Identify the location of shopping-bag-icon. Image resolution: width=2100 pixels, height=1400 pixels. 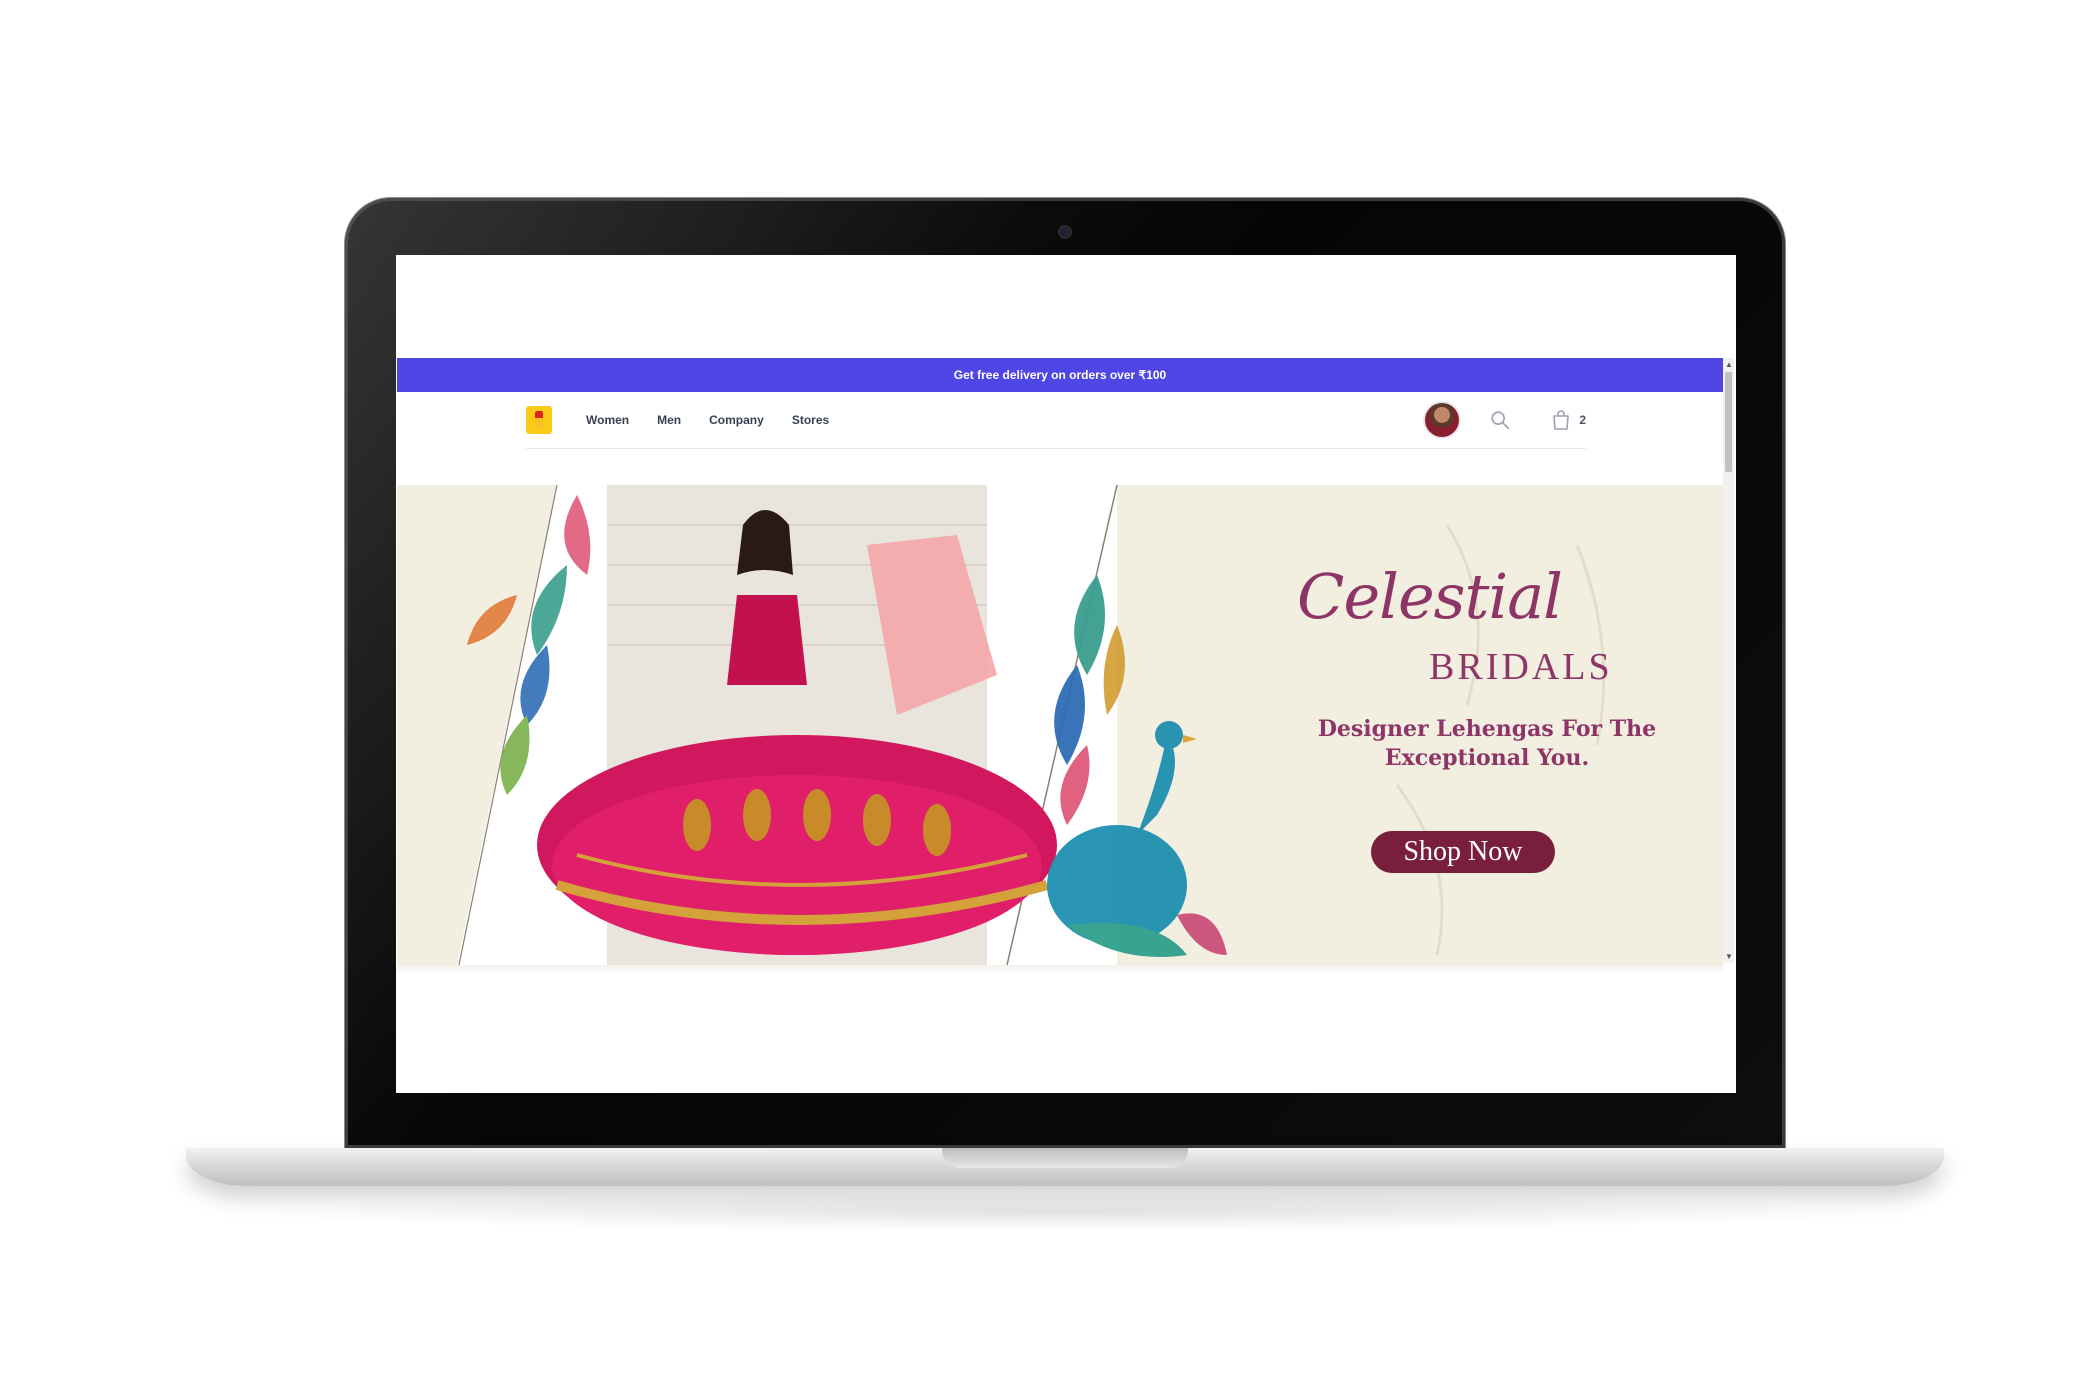
(1561, 420).